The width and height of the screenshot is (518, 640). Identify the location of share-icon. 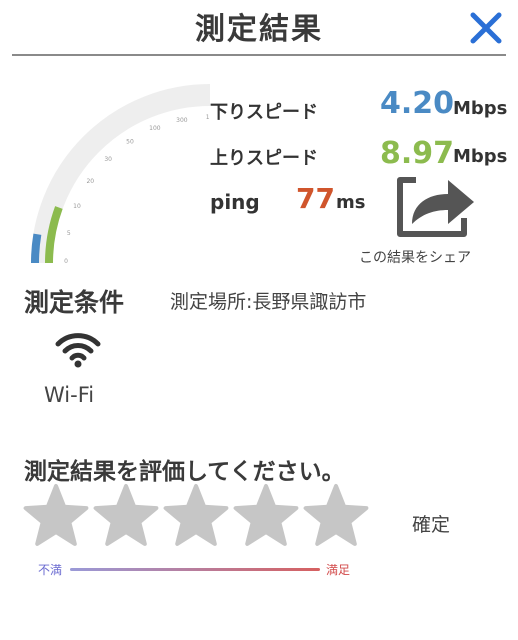
(435, 207).